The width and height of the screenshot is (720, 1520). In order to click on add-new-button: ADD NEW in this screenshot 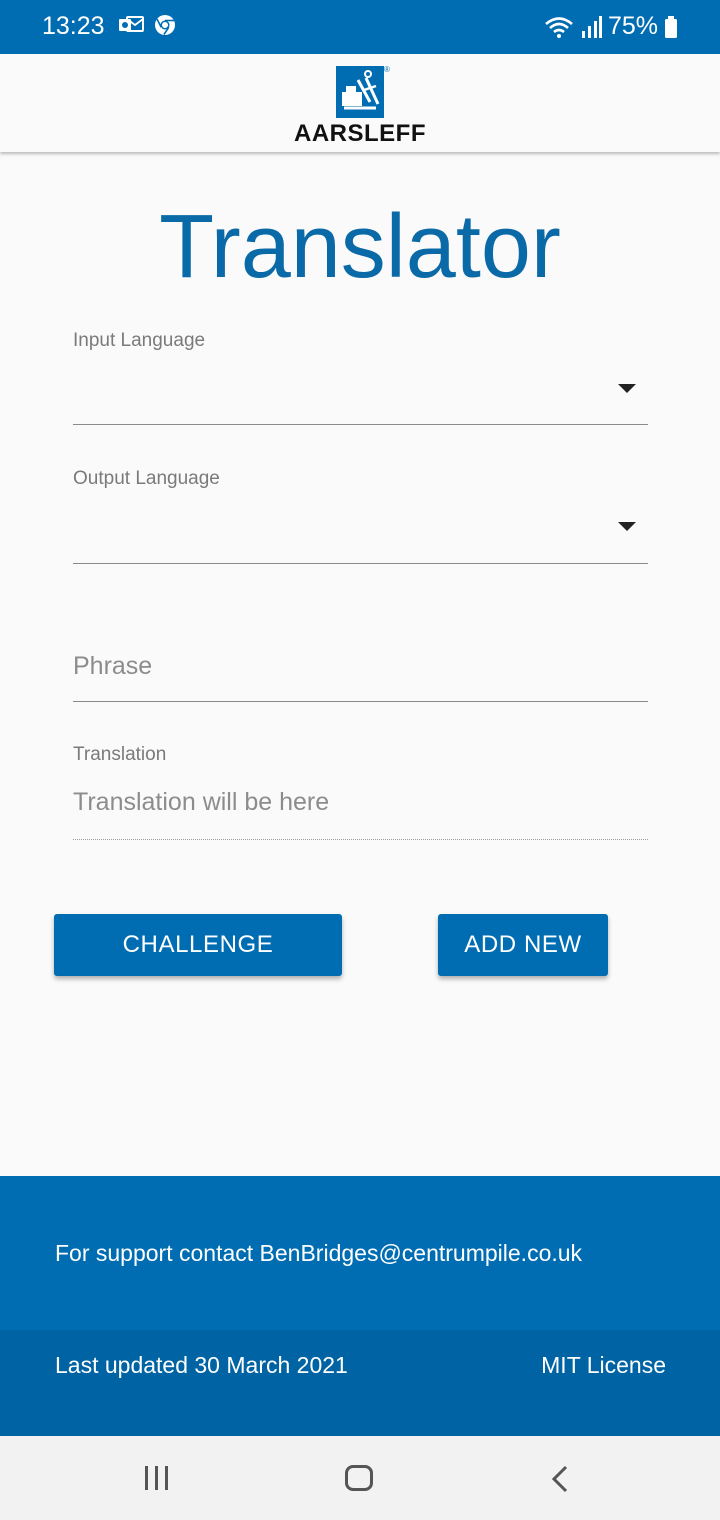, I will do `click(523, 945)`.